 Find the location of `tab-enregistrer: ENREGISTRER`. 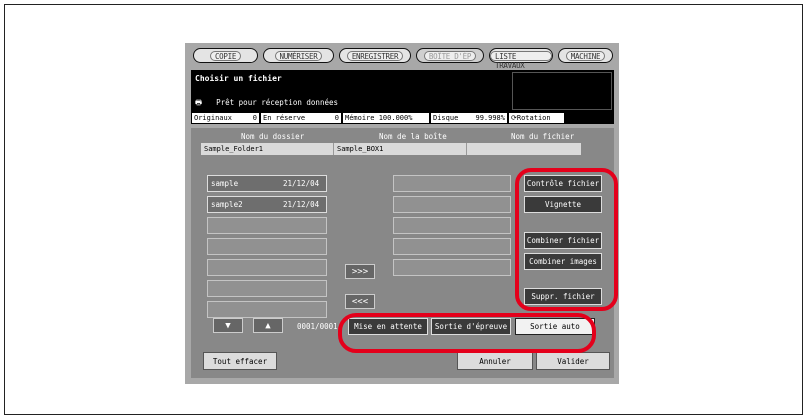

tab-enregistrer: ENREGISTRER is located at coordinates (375, 55).